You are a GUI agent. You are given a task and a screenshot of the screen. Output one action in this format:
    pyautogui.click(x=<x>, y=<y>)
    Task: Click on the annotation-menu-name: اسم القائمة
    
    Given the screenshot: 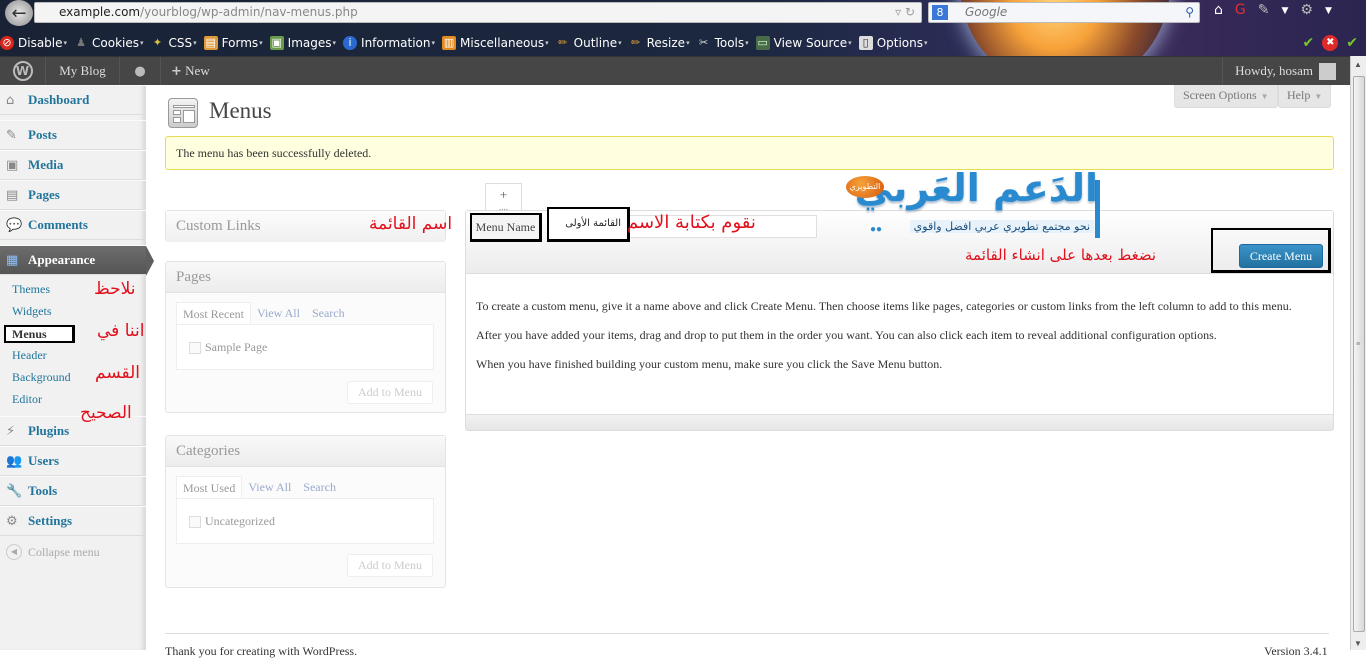 What is the action you would take?
    pyautogui.click(x=411, y=224)
    